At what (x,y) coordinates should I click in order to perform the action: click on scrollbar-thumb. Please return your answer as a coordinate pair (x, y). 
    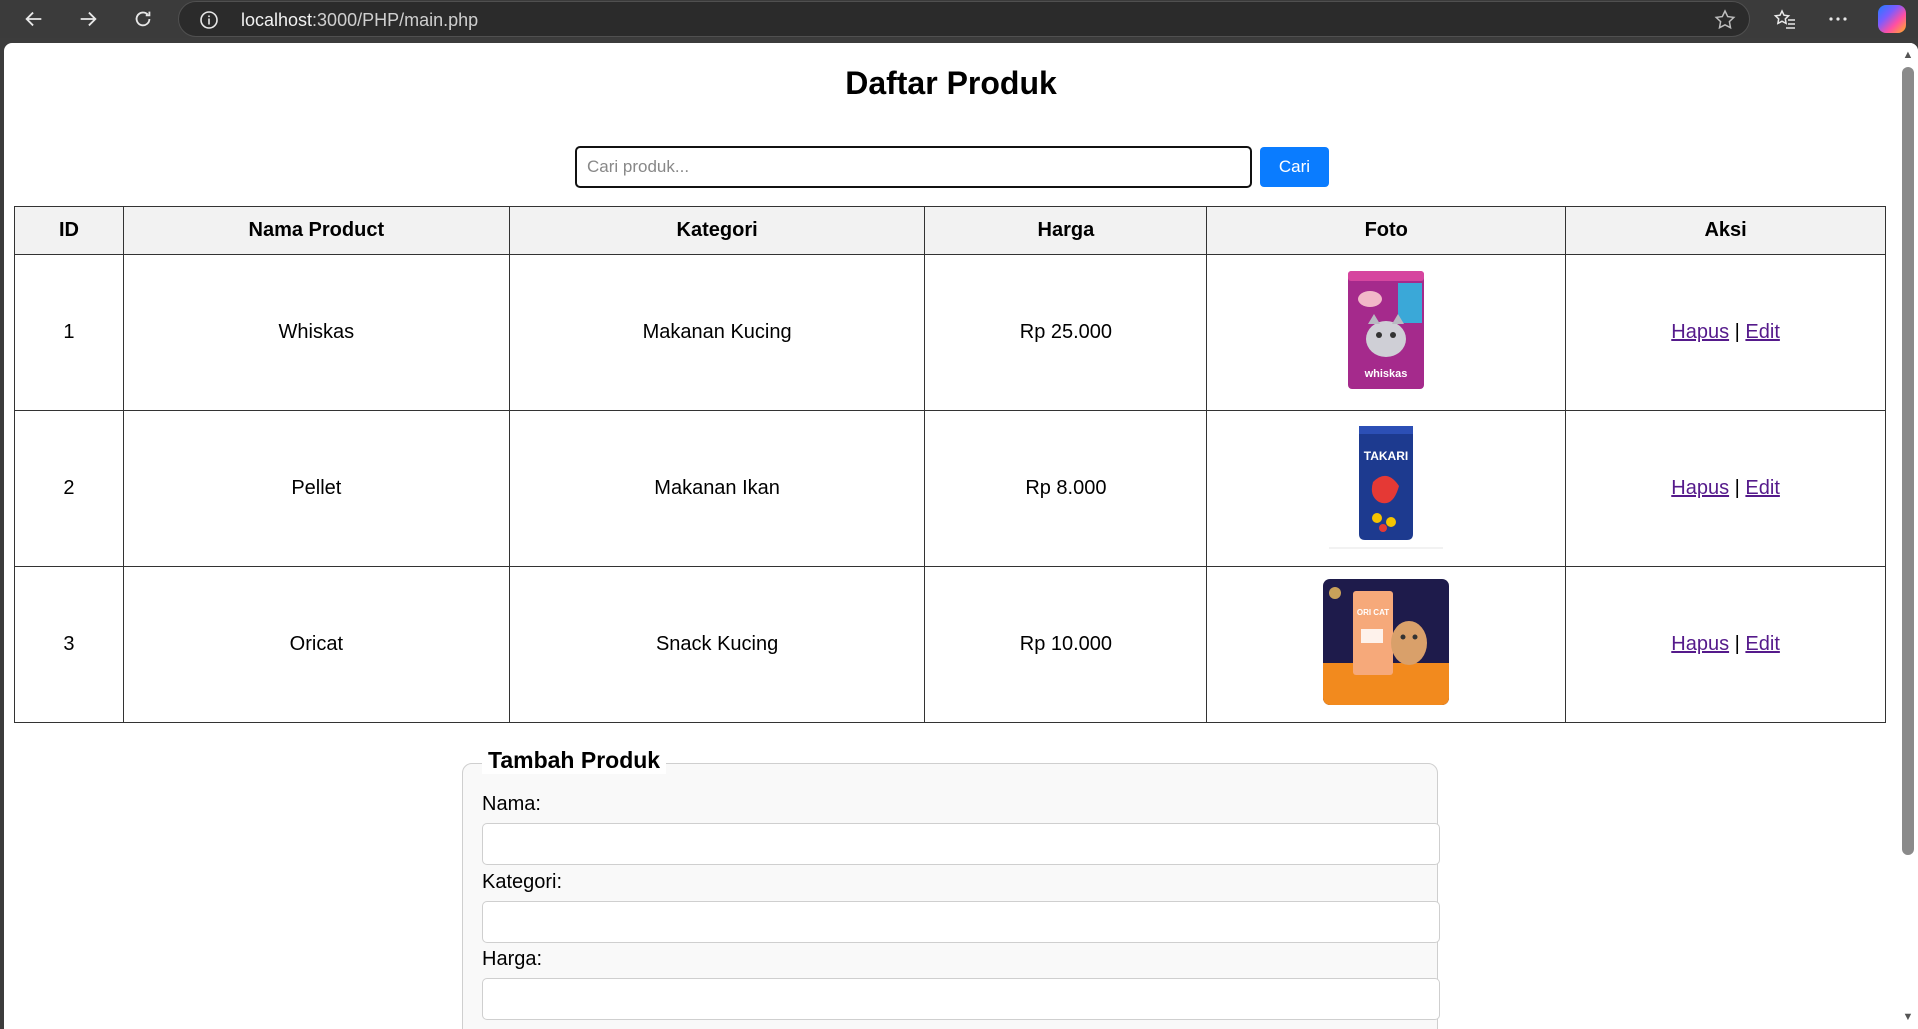
    Looking at the image, I should click on (1908, 461).